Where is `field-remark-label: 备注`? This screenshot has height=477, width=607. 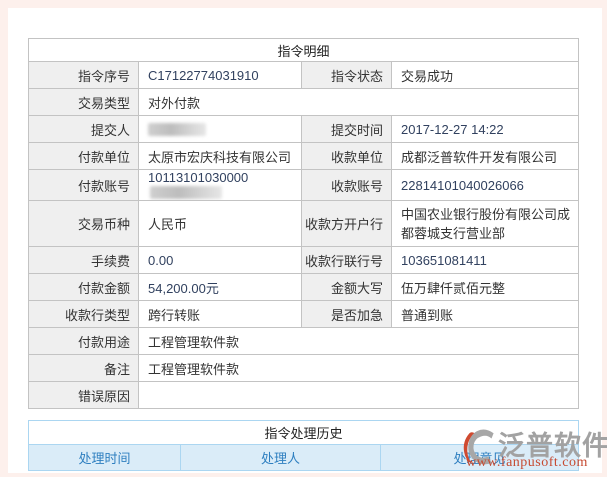 field-remark-label: 备注 is located at coordinates (83, 368).